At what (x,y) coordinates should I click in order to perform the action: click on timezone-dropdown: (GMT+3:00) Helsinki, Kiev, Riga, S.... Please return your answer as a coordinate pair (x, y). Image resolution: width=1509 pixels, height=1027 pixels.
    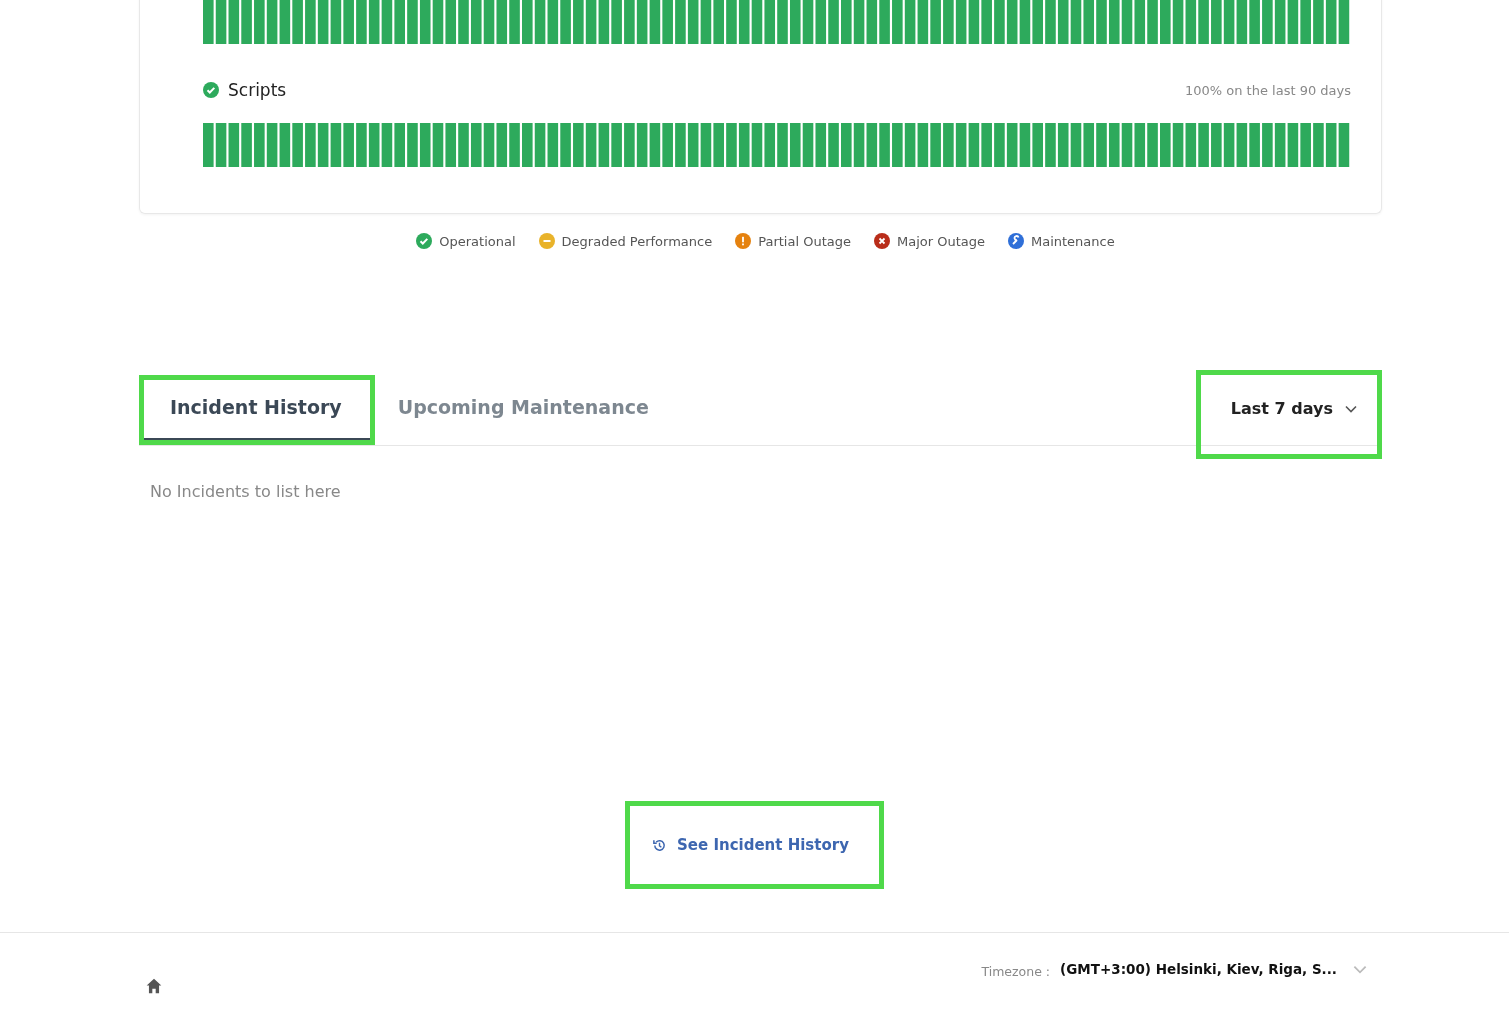
    Looking at the image, I should click on (1213, 969).